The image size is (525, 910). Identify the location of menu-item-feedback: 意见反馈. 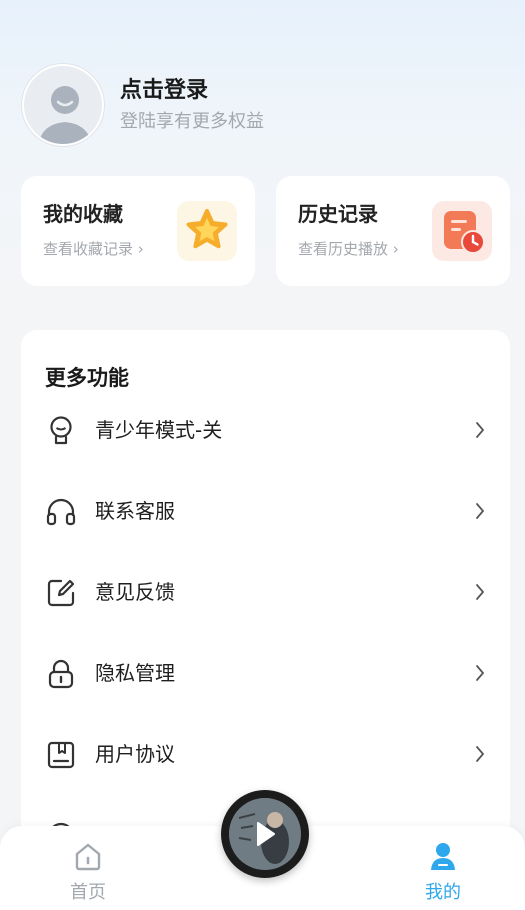
(265, 592).